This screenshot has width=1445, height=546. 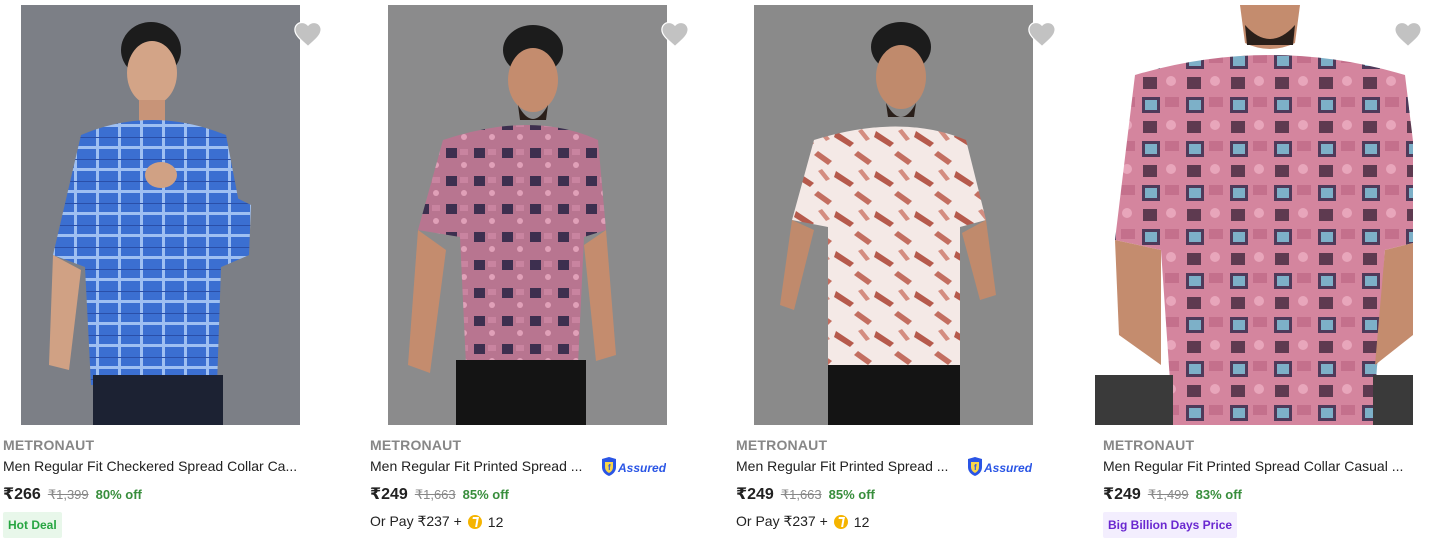 I want to click on big-billion-days-badge: Big Billion Days Price, so click(x=1170, y=525).